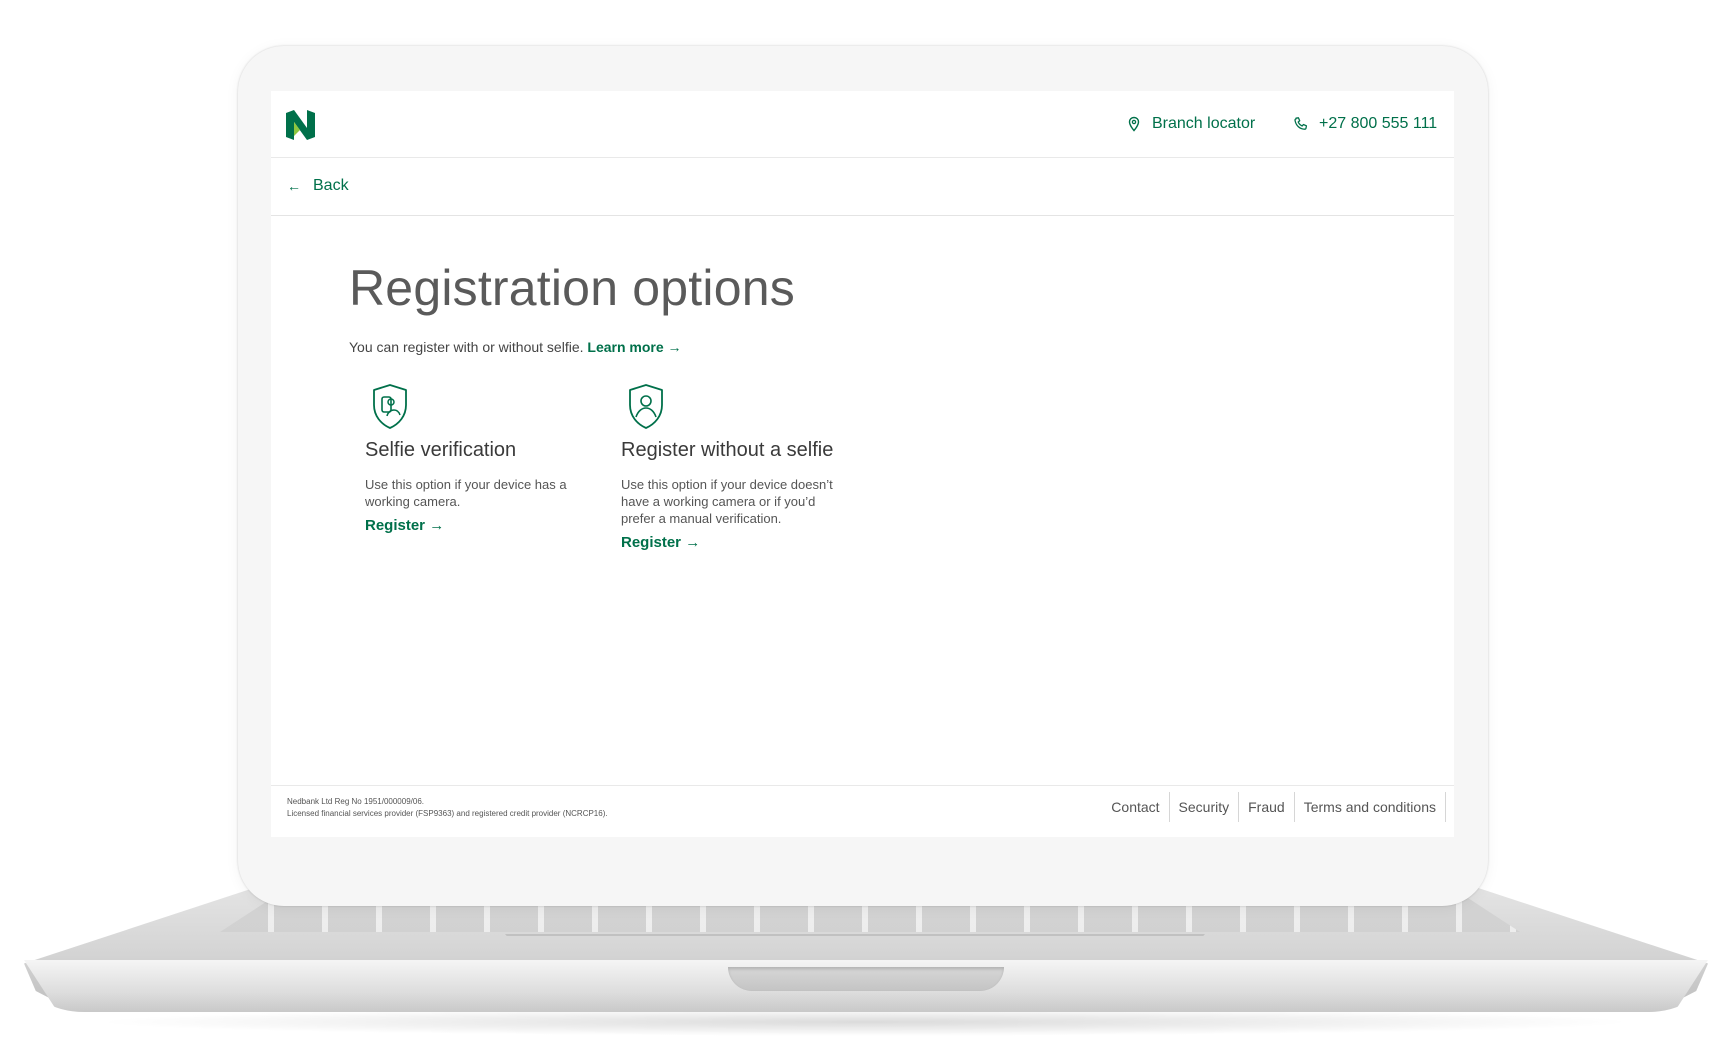 The width and height of the screenshot is (1732, 1058). I want to click on site-header: Branch locator +27 800 555 111, so click(862, 124).